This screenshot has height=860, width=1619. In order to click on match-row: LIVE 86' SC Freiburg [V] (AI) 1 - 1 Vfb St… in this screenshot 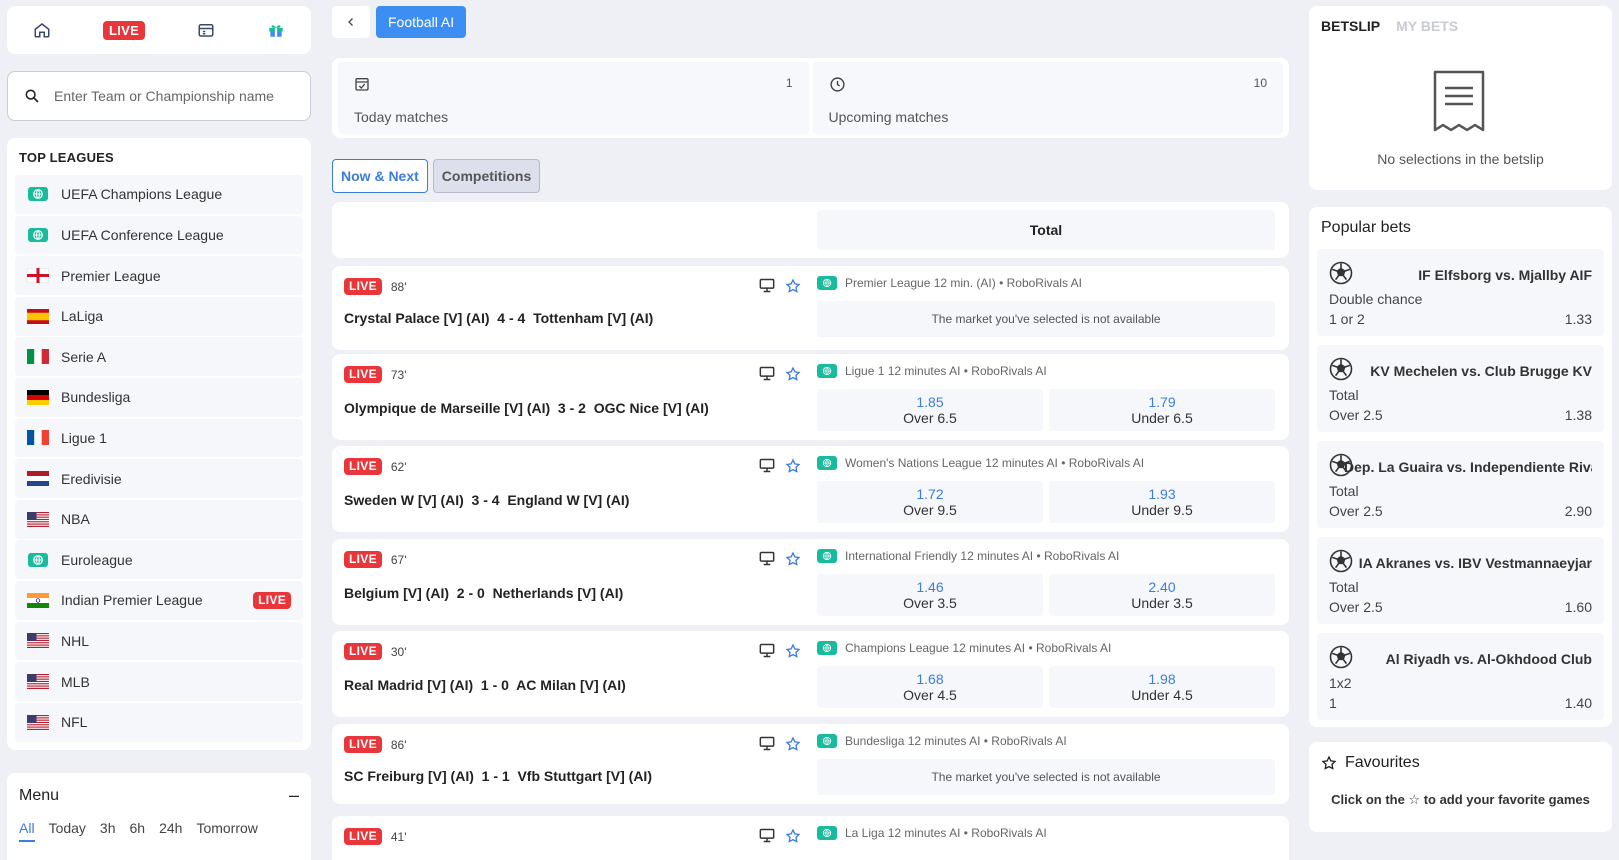, I will do `click(810, 764)`.